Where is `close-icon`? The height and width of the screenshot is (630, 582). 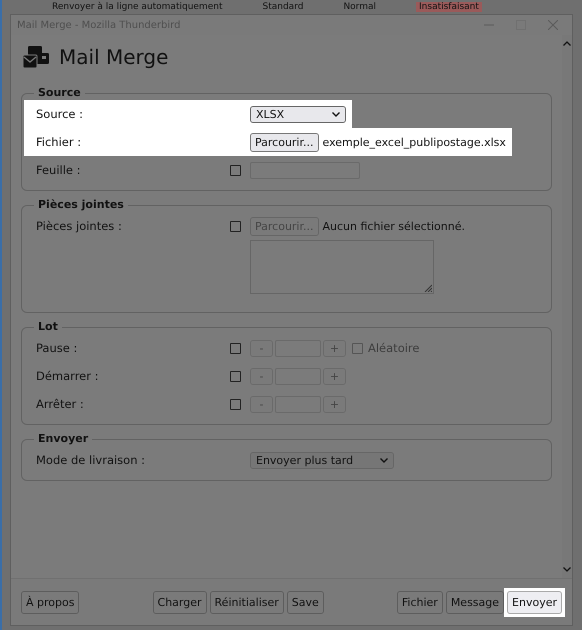 close-icon is located at coordinates (553, 25).